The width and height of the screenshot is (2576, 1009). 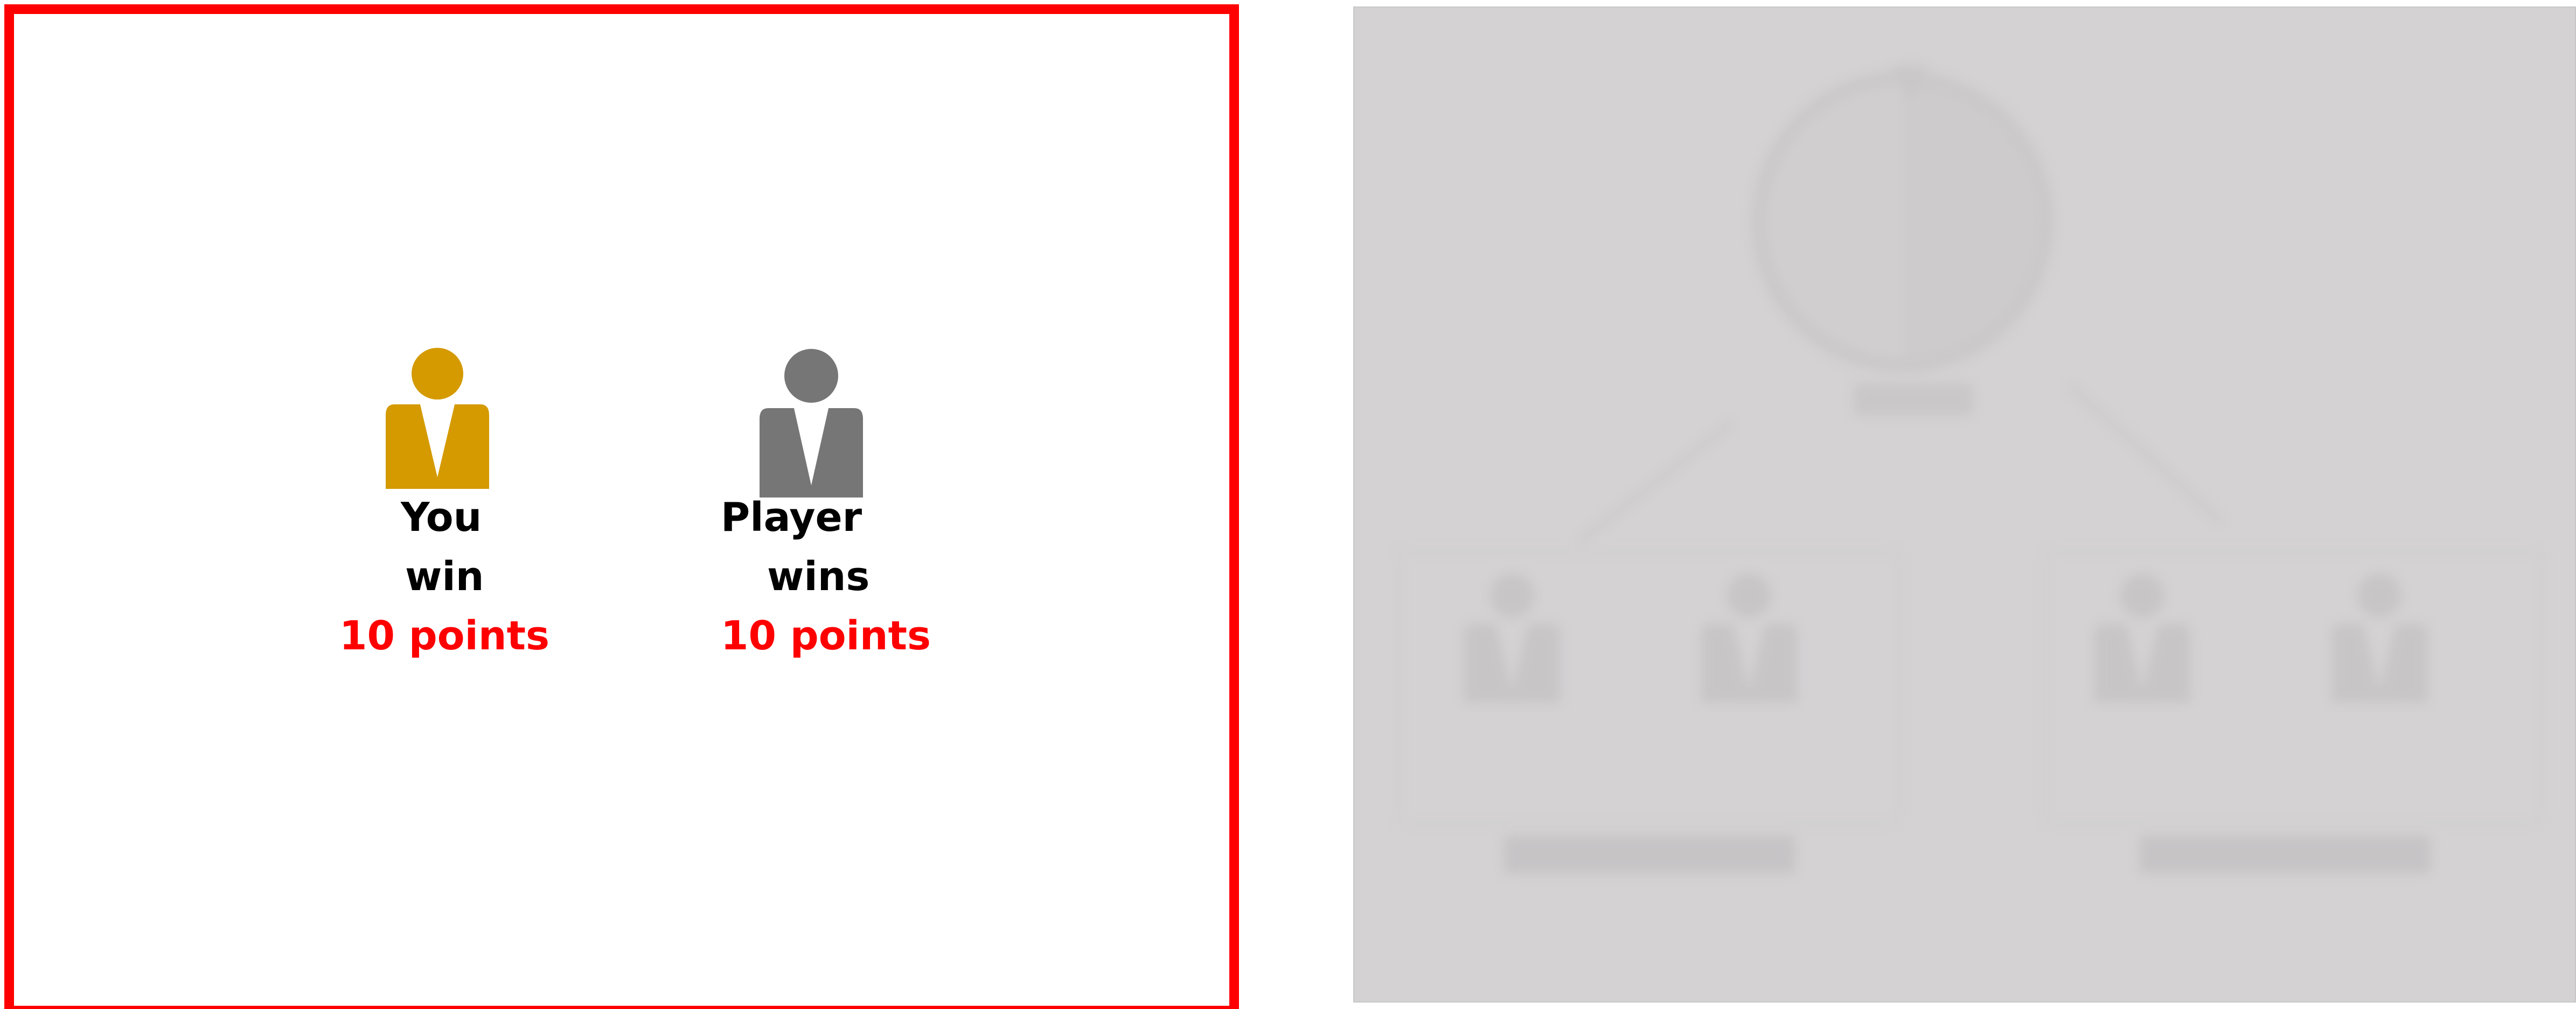 I want to click on player-label-line1: Player, so click(x=792, y=517).